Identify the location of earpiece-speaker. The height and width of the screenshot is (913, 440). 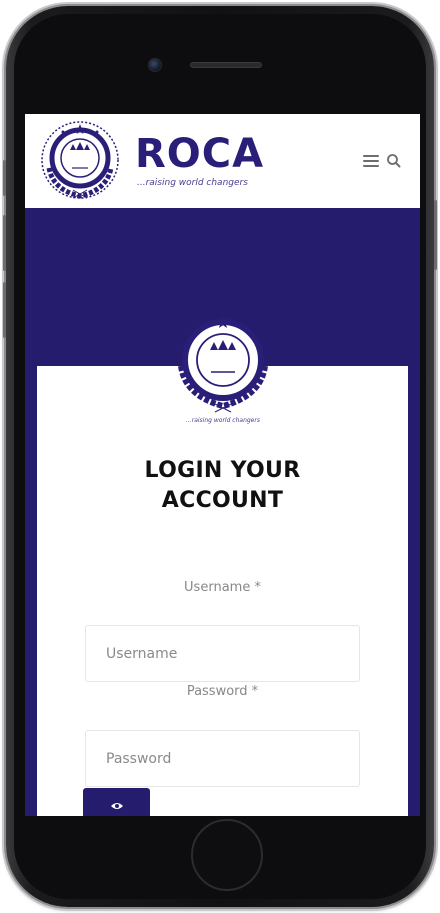
(226, 65).